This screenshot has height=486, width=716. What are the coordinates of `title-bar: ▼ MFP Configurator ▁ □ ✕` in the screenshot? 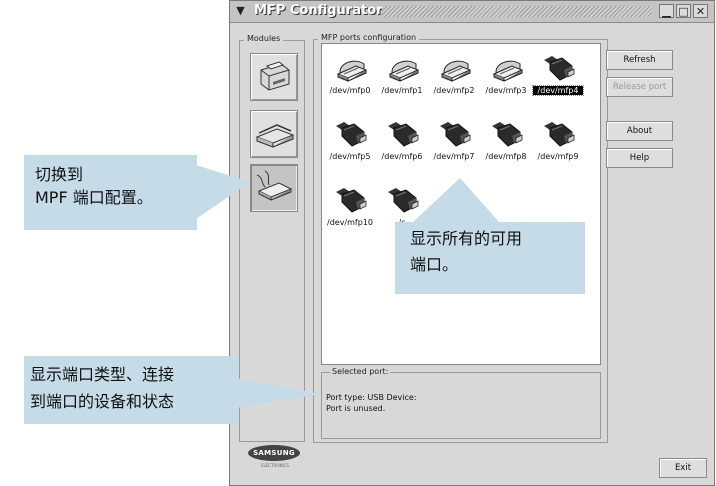 It's located at (472, 12).